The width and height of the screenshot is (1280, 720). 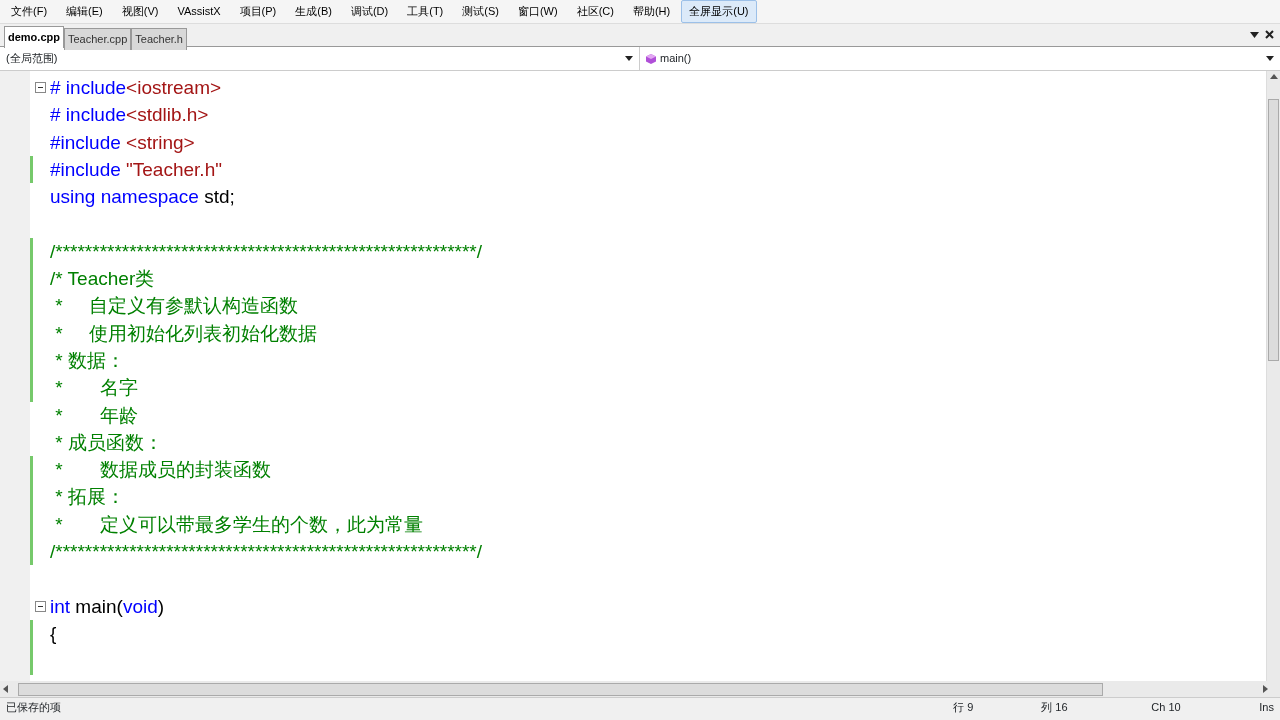 I want to click on code-line: #include <string>, so click(x=122, y=142).